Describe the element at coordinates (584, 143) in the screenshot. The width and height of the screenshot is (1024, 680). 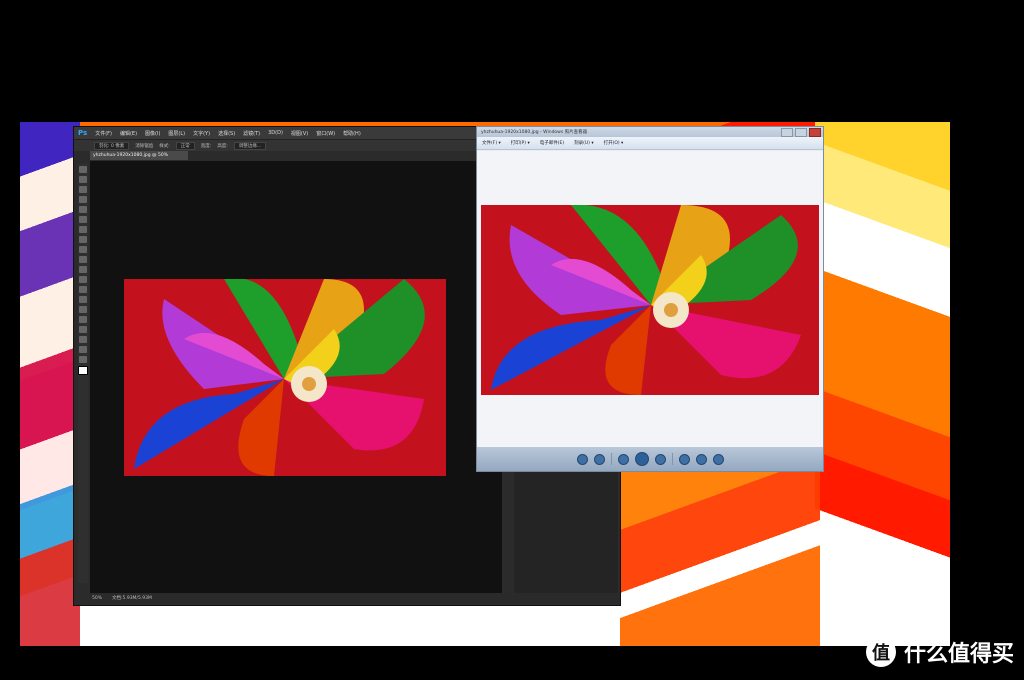
I see `viewer-menu-burn: 刻录(U) ▾` at that location.